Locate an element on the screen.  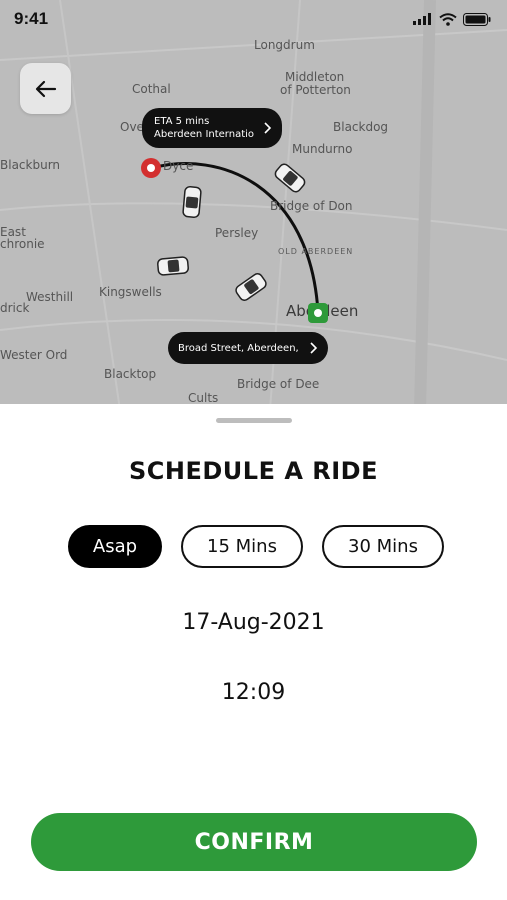
eta-text: ETA 5 mins is located at coordinates (182, 121).